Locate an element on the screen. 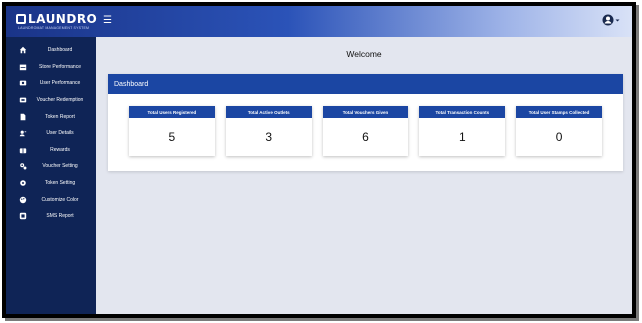 The height and width of the screenshot is (323, 642). sidebar-item-label: Dashboard is located at coordinates (60, 50).